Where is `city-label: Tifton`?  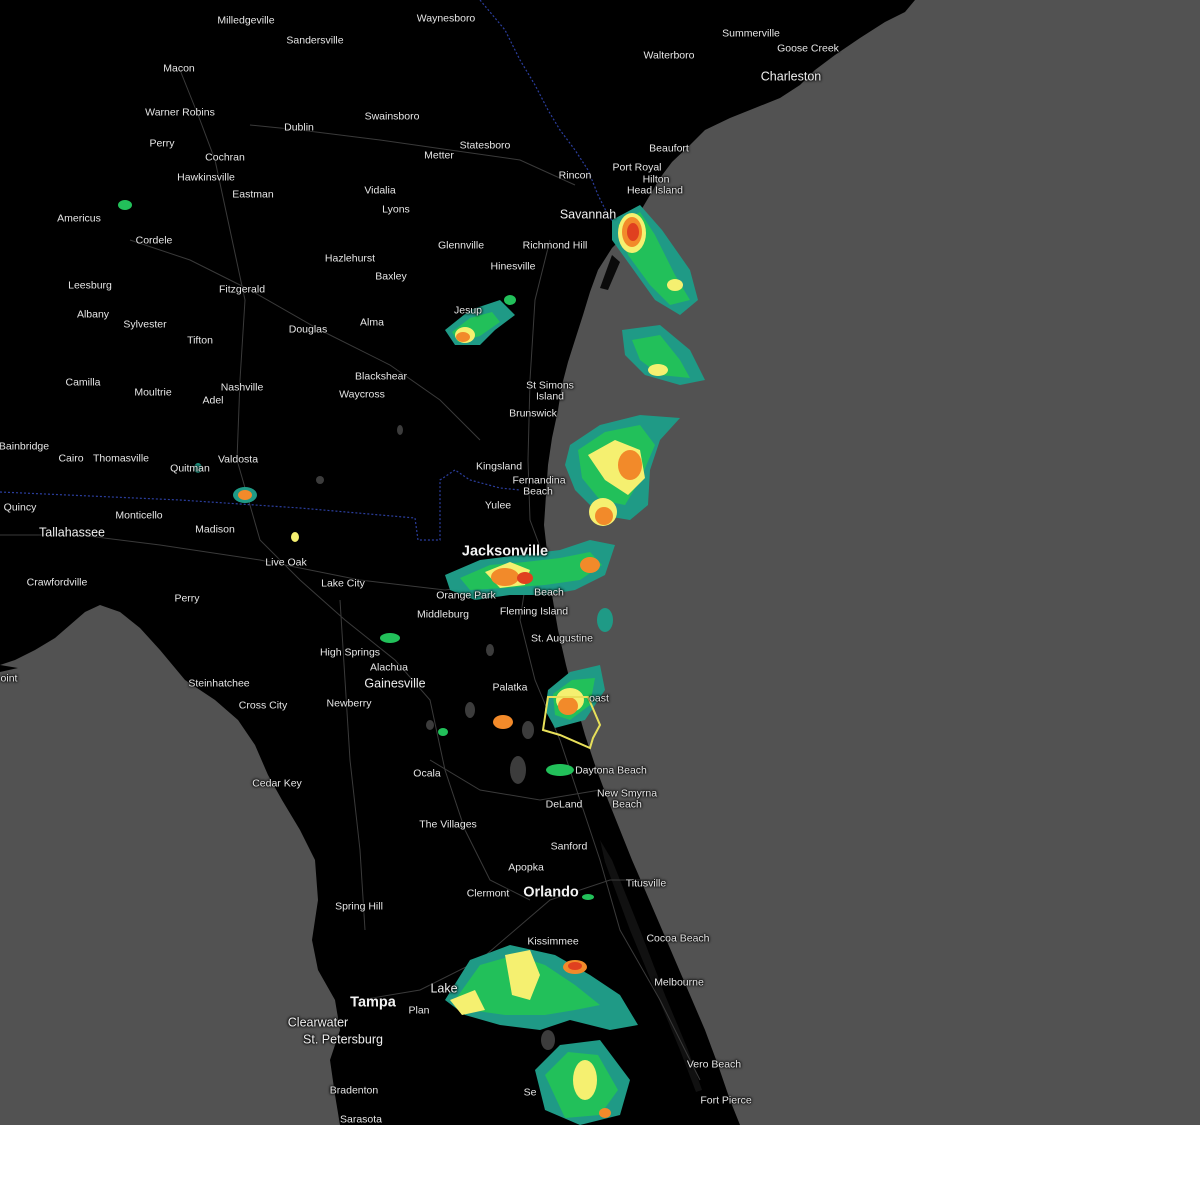
city-label: Tifton is located at coordinates (200, 340).